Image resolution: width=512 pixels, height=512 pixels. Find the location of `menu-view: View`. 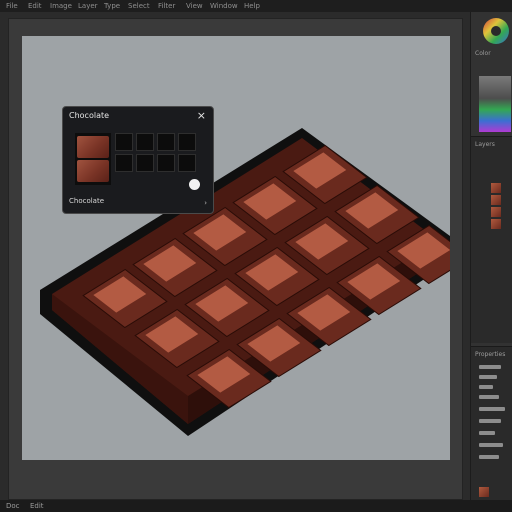

menu-view: View is located at coordinates (194, 6).